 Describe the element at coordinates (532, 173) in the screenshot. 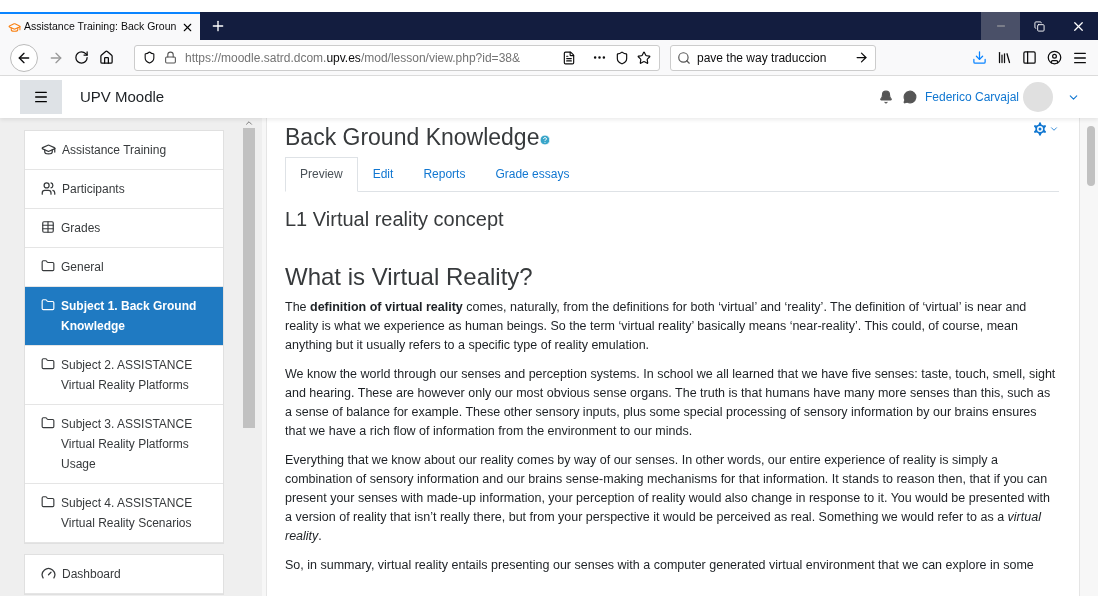

I see `tab: Grade essays` at that location.